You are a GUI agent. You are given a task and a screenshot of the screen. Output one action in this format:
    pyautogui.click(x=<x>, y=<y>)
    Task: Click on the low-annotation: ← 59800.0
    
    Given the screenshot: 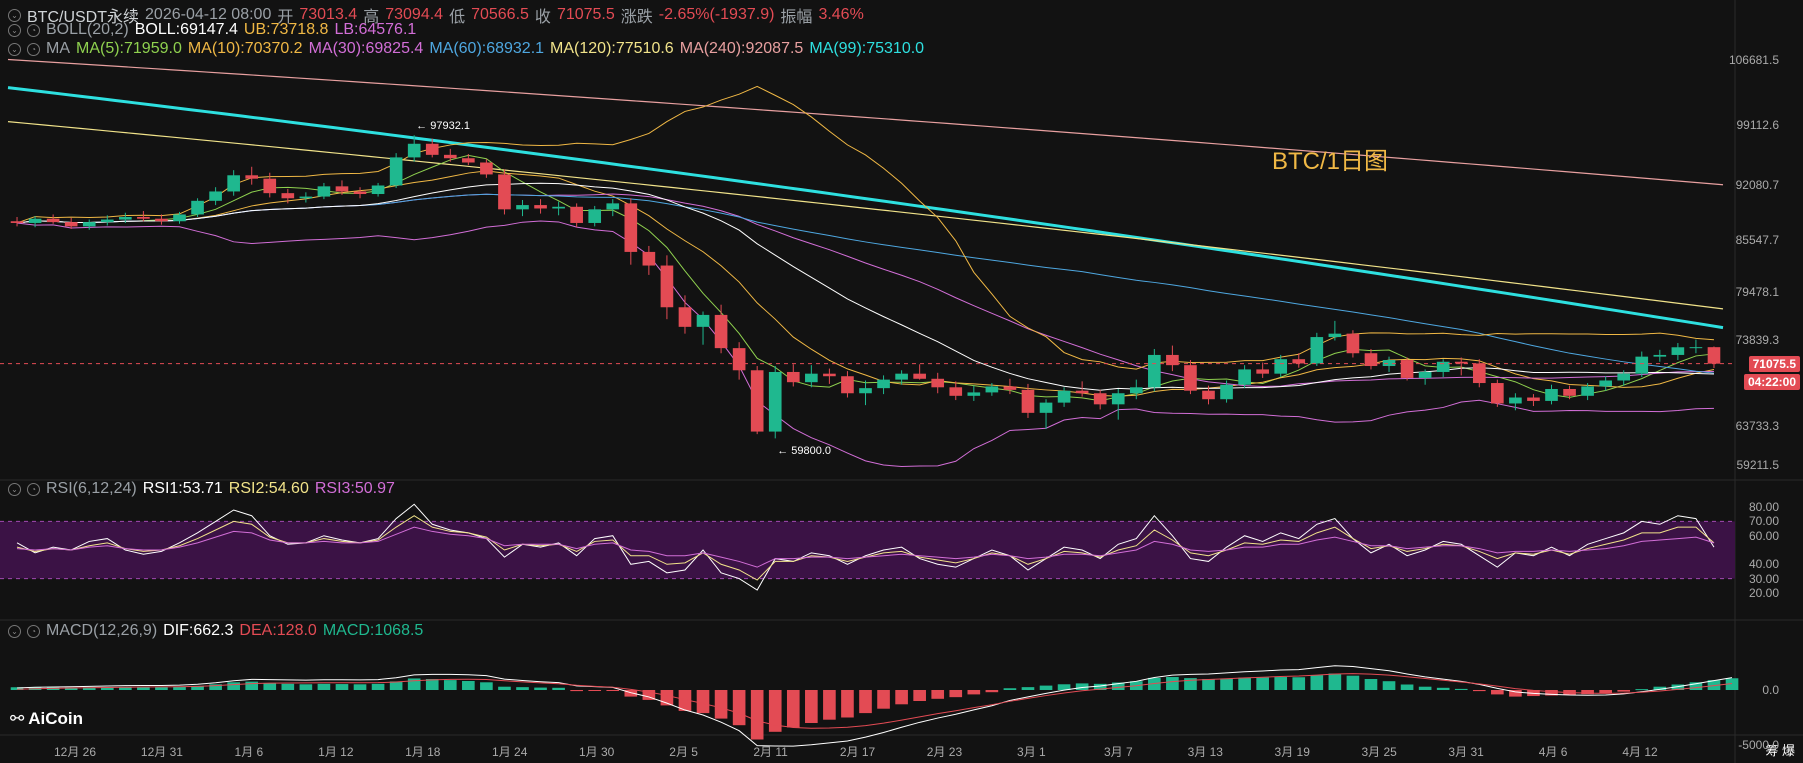 What is the action you would take?
    pyautogui.click(x=804, y=451)
    